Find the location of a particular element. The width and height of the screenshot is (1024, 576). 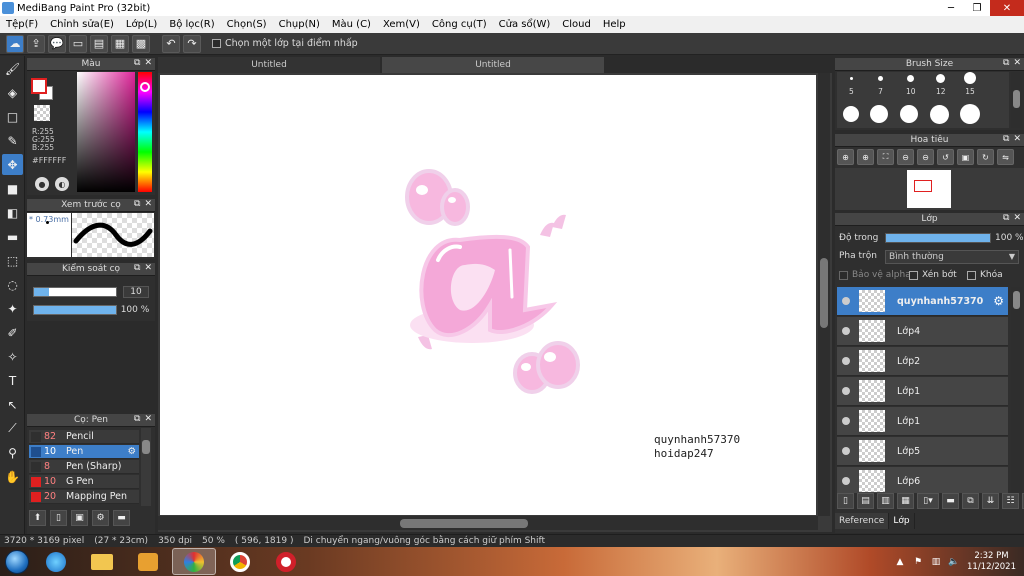

canvas-horizontal-scrollbar is located at coordinates (488, 523).